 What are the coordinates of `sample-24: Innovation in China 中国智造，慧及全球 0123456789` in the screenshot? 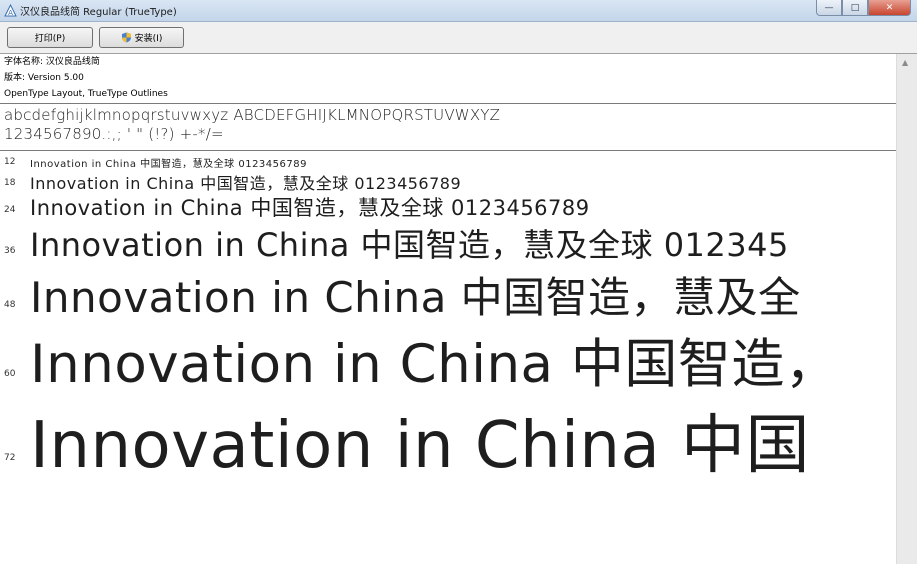 It's located at (310, 208).